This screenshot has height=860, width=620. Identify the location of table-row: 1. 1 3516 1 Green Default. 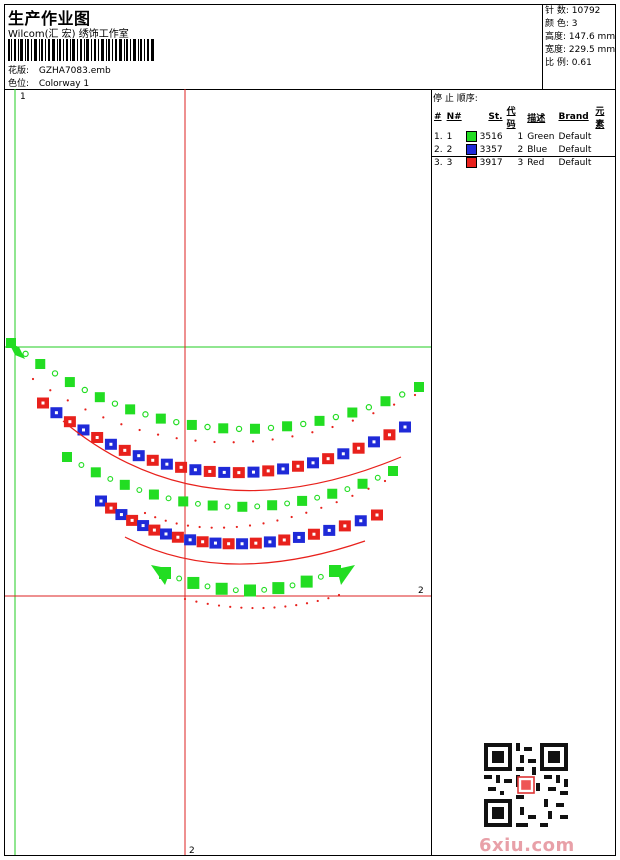
(513, 136).